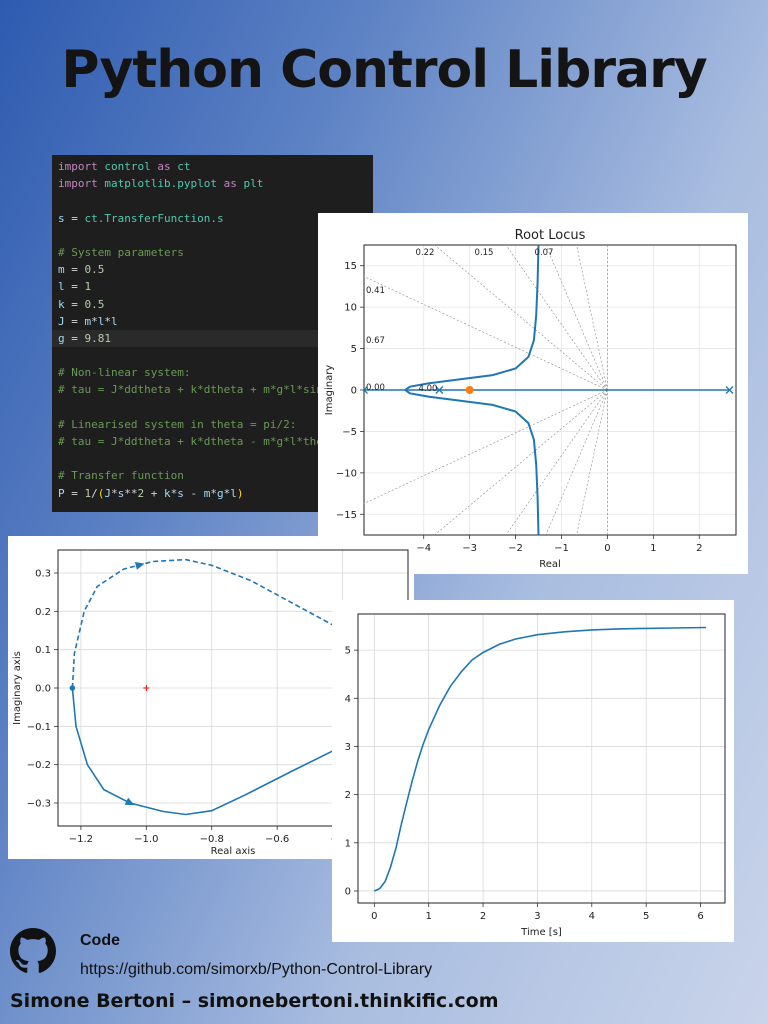 This screenshot has width=768, height=1024. Describe the element at coordinates (700, 916) in the screenshot. I see `x-tick-label: 6` at that location.